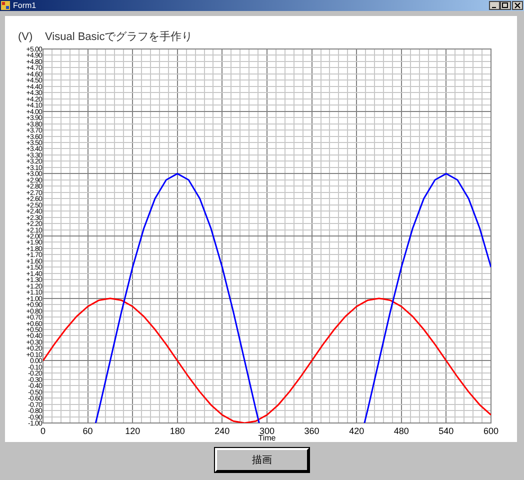  Describe the element at coordinates (505, 5) in the screenshot. I see `maximize-icon` at that location.